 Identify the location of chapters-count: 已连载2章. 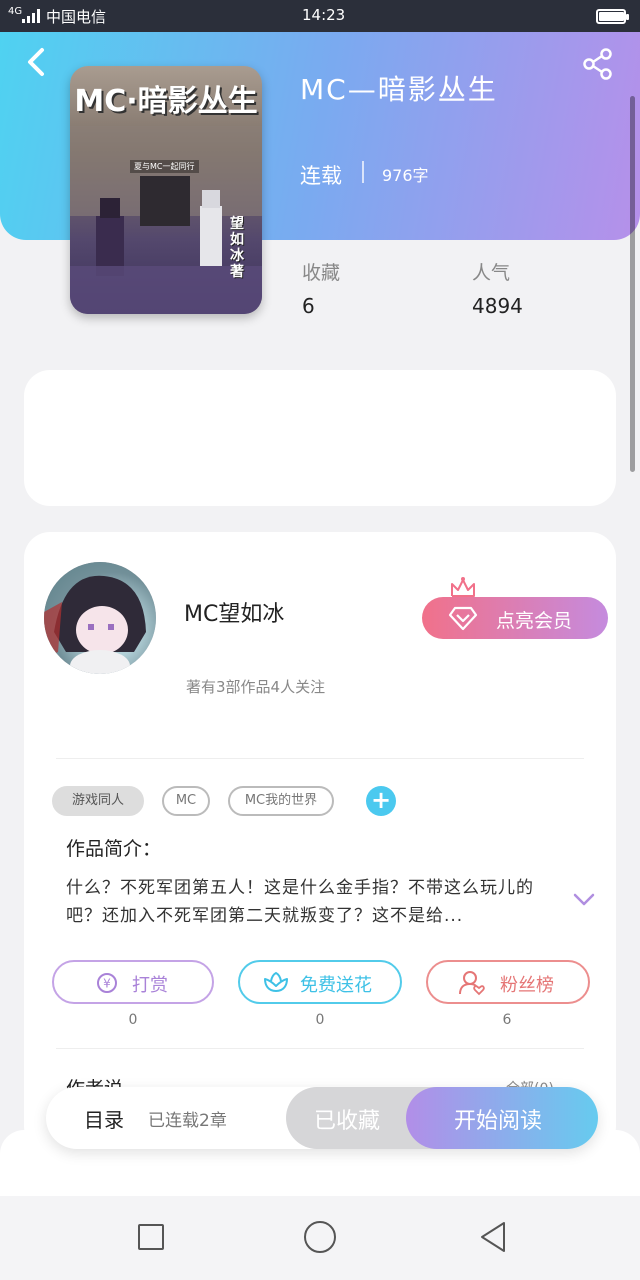
(187, 1121).